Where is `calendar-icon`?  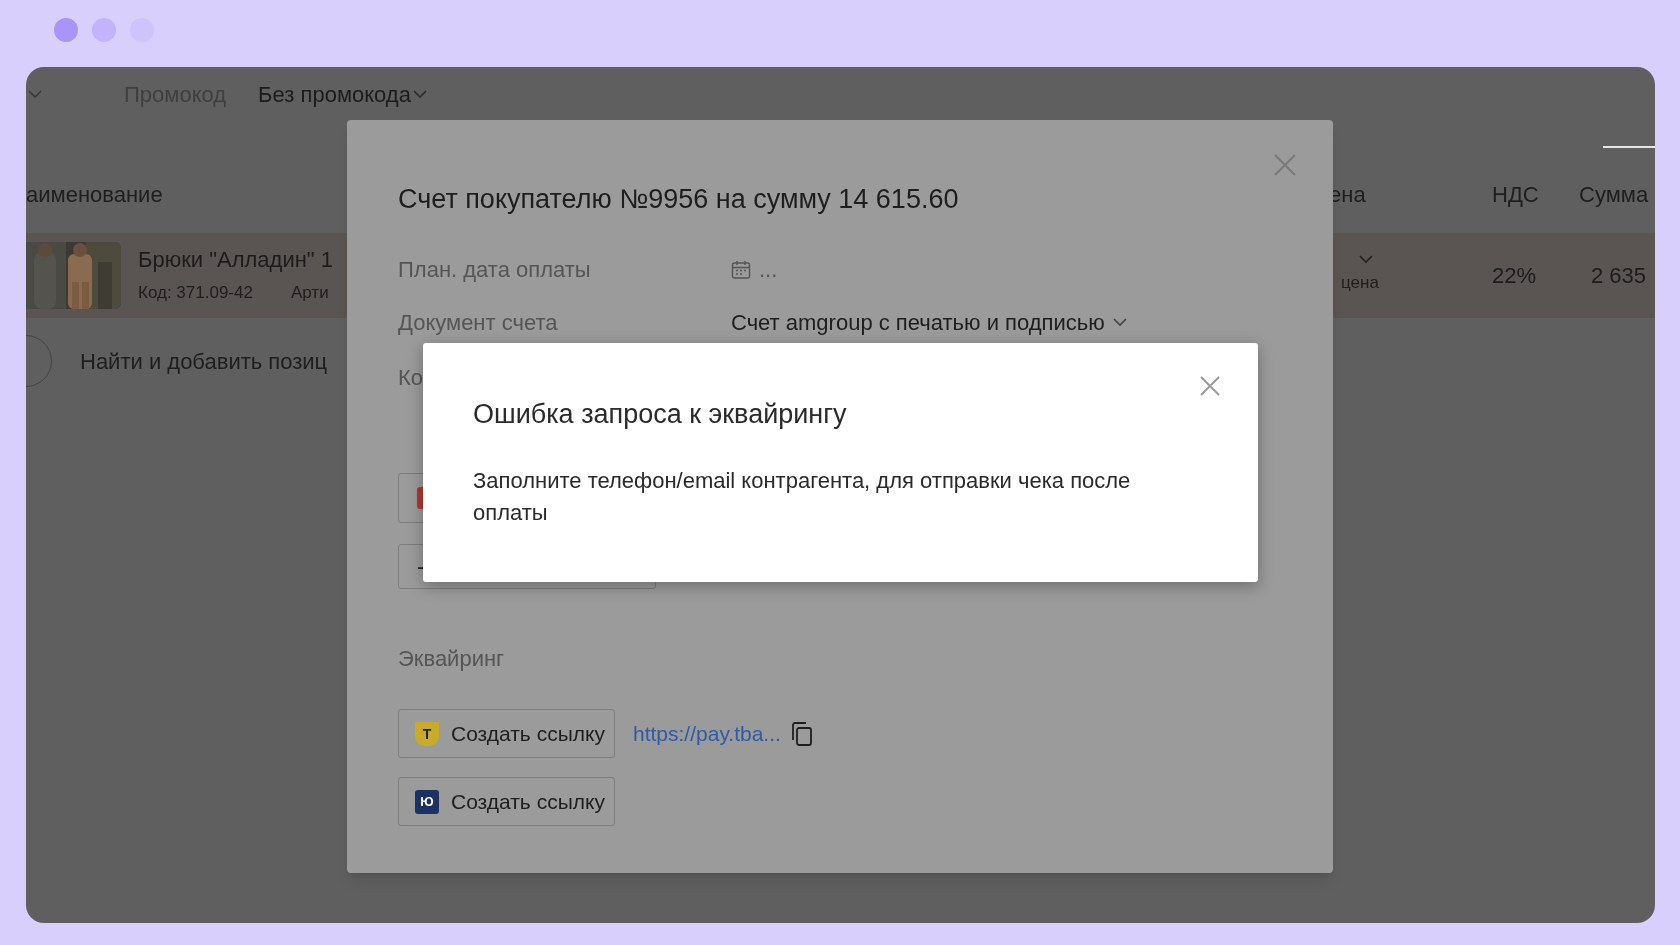
calendar-icon is located at coordinates (741, 269).